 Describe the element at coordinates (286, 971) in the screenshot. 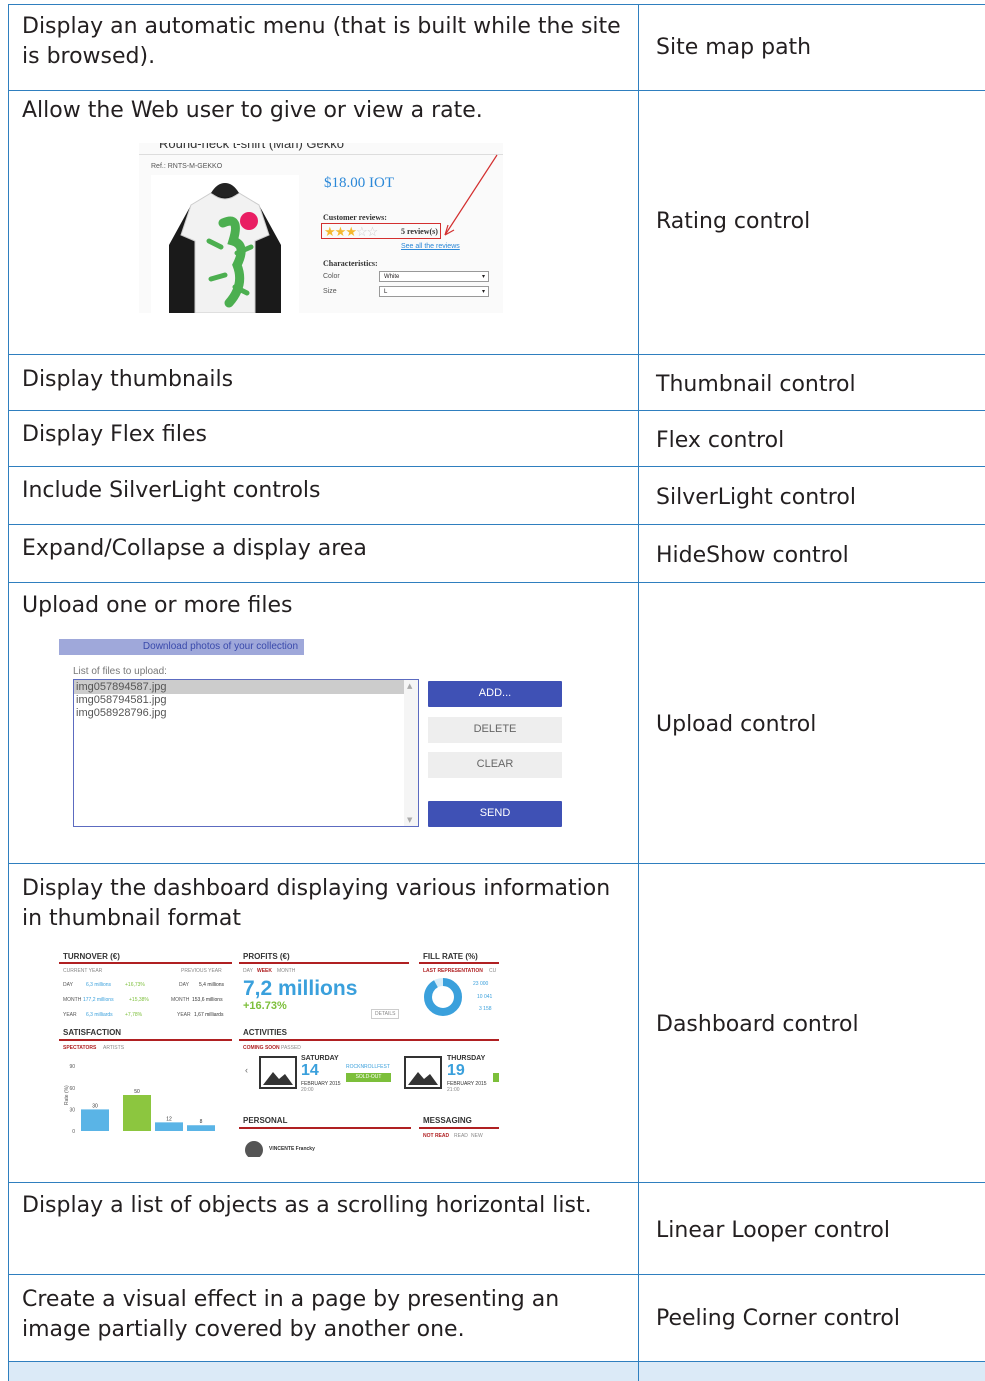

I see `tab-month: MONTH` at that location.